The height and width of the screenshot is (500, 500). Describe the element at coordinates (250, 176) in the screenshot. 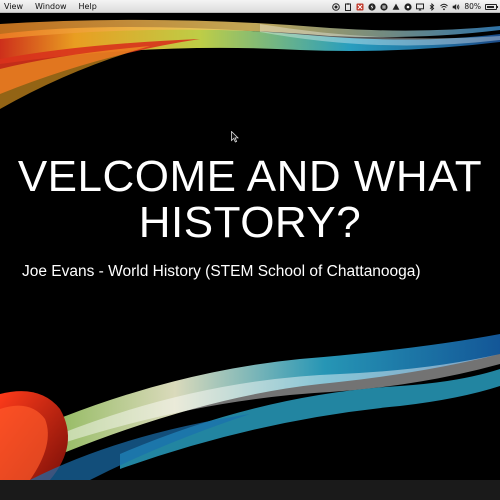

I see `title-line-1: VELCOME AND WHAT` at that location.